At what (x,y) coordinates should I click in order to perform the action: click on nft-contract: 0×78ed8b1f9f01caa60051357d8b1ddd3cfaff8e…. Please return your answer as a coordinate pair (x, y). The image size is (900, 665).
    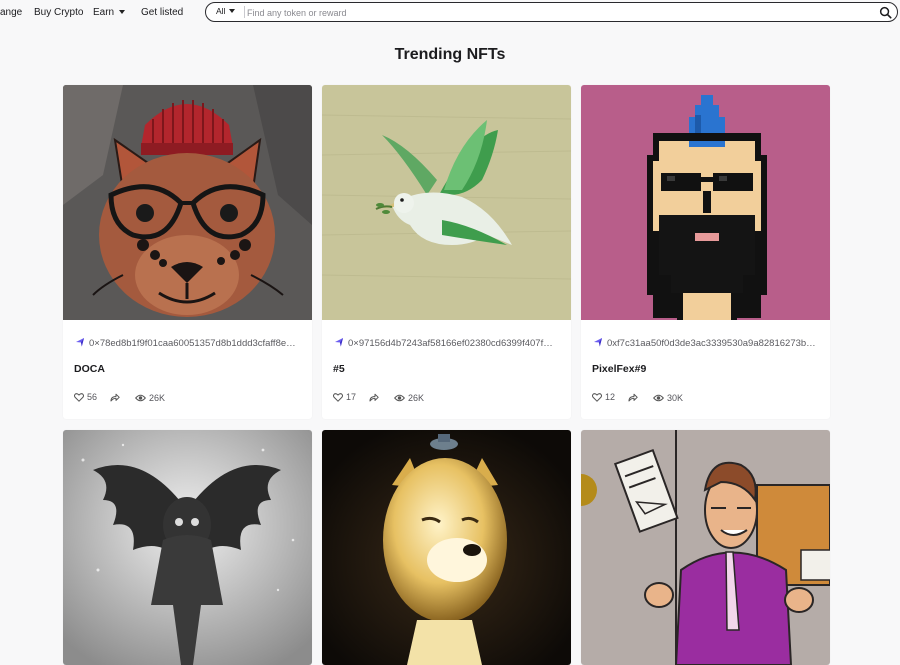
    Looking at the image, I should click on (187, 343).